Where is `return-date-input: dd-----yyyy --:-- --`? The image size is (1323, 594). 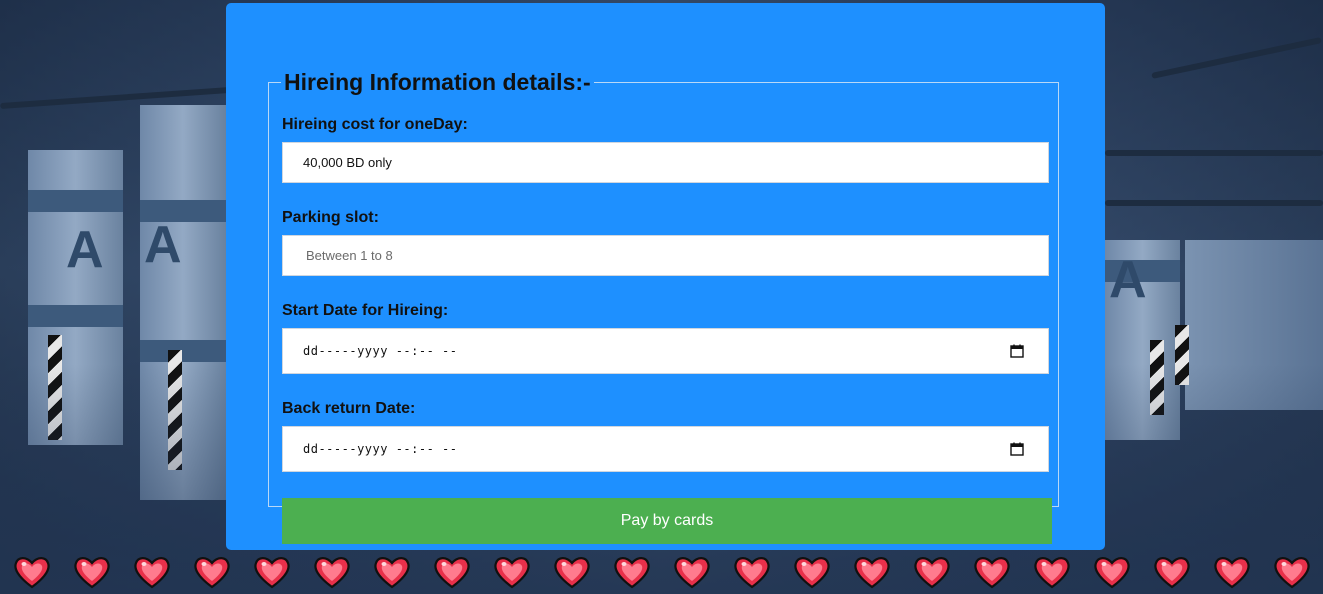 return-date-input: dd-----yyyy --:-- -- is located at coordinates (665, 449).